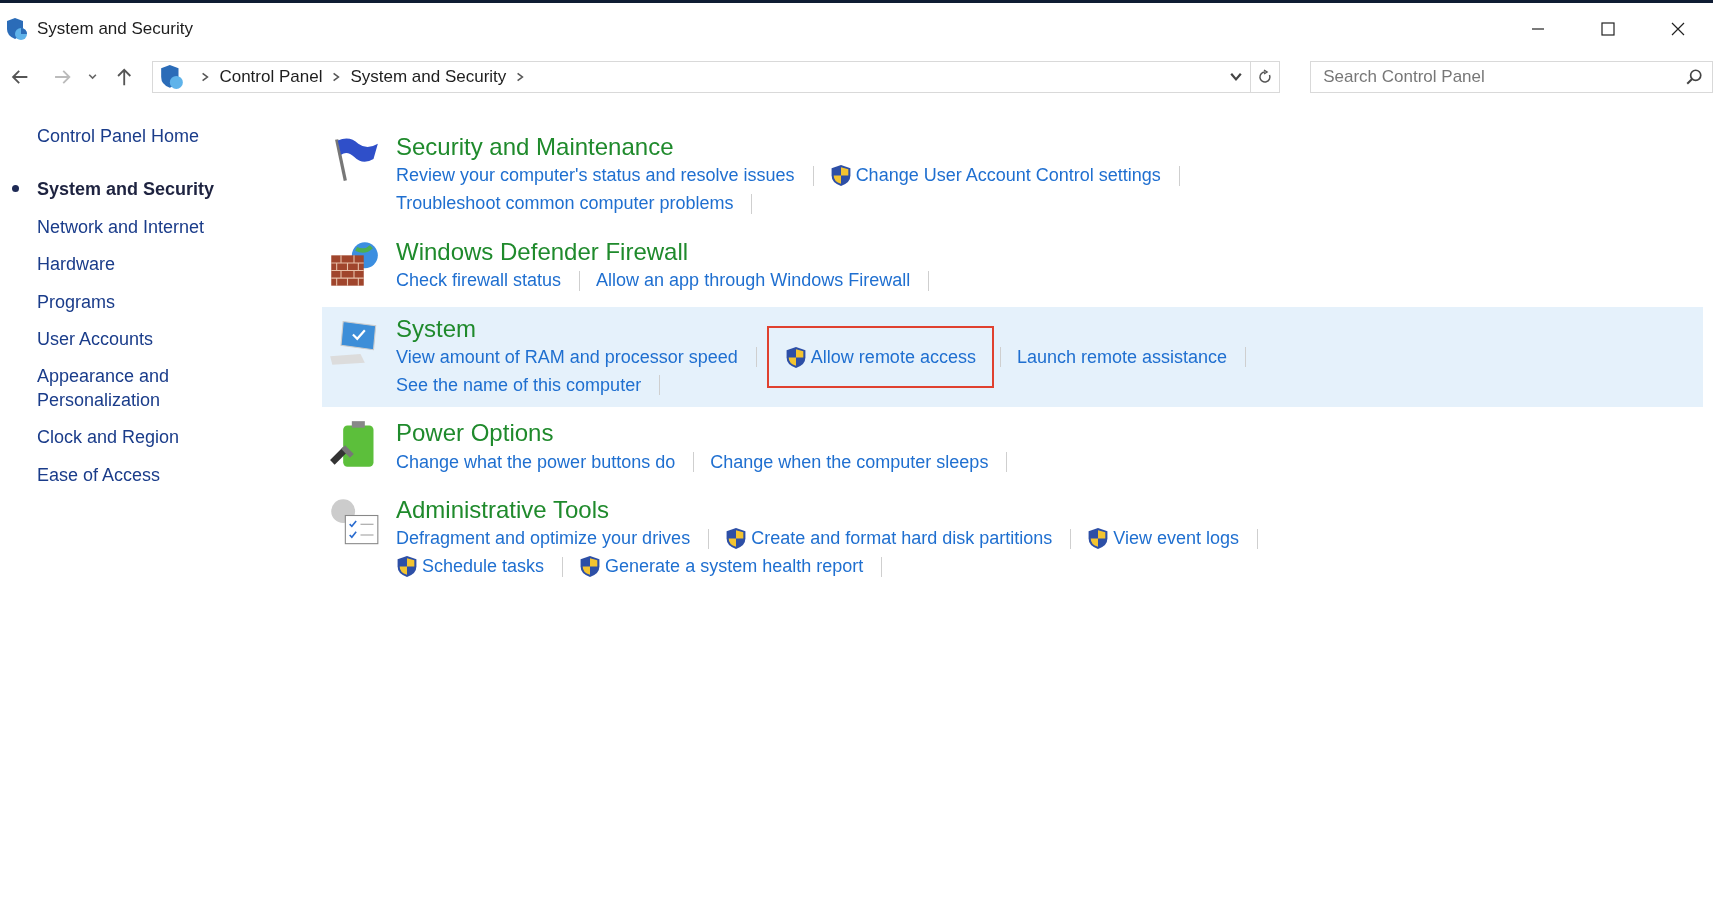 The width and height of the screenshot is (1713, 913). Describe the element at coordinates (565, 203) in the screenshot. I see `task-link: Troubleshoot common computer problems` at that location.